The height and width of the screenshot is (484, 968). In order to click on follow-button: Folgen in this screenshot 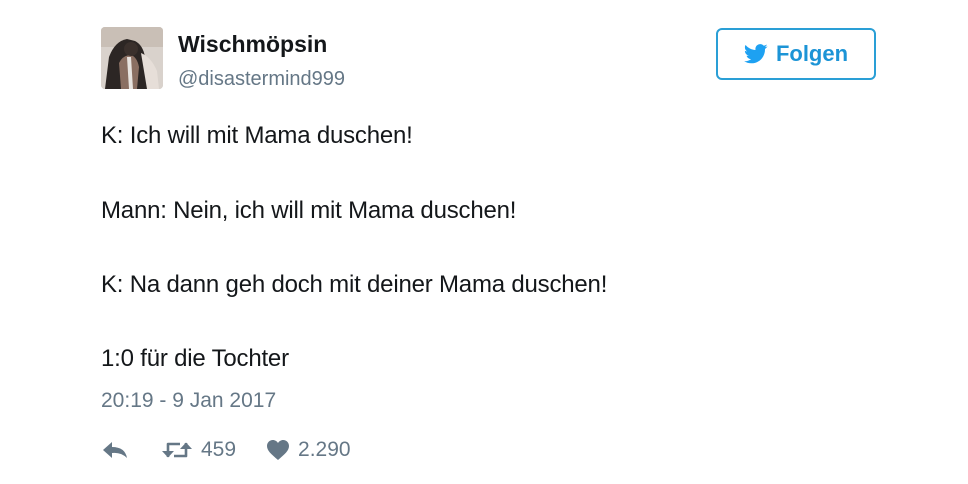, I will do `click(796, 54)`.